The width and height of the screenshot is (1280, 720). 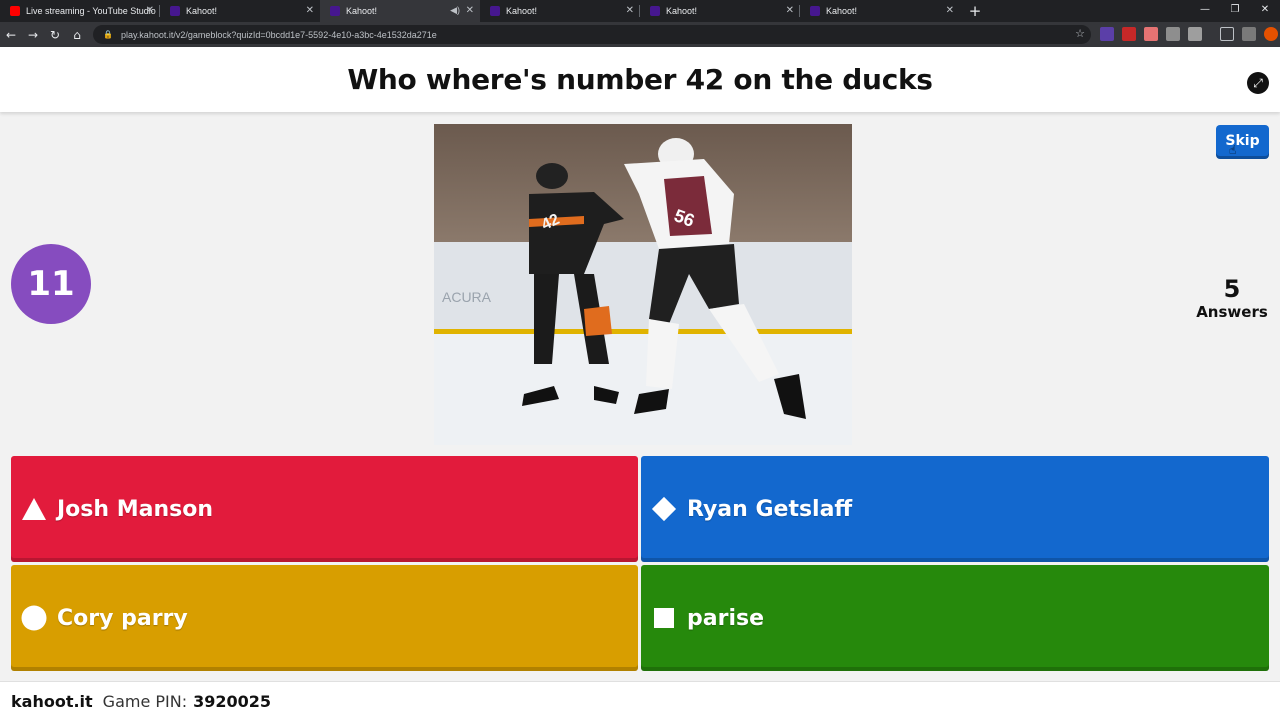 What do you see at coordinates (77, 35) in the screenshot?
I see `home-icon: ⌂` at bounding box center [77, 35].